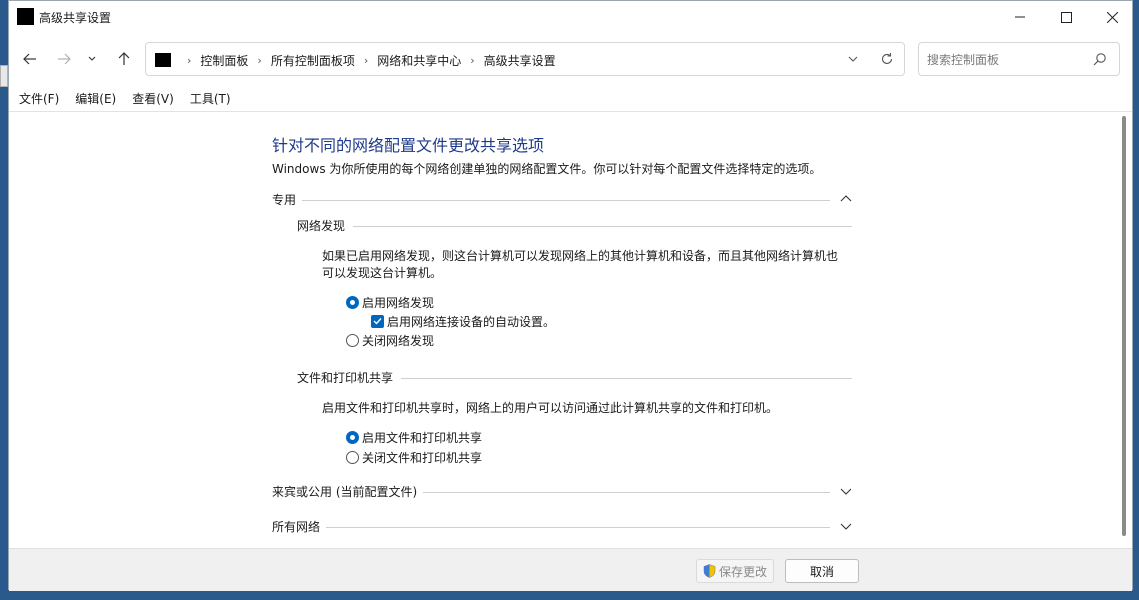 The width and height of the screenshot is (1139, 600). I want to click on menu-file: 文件(F), so click(38, 100).